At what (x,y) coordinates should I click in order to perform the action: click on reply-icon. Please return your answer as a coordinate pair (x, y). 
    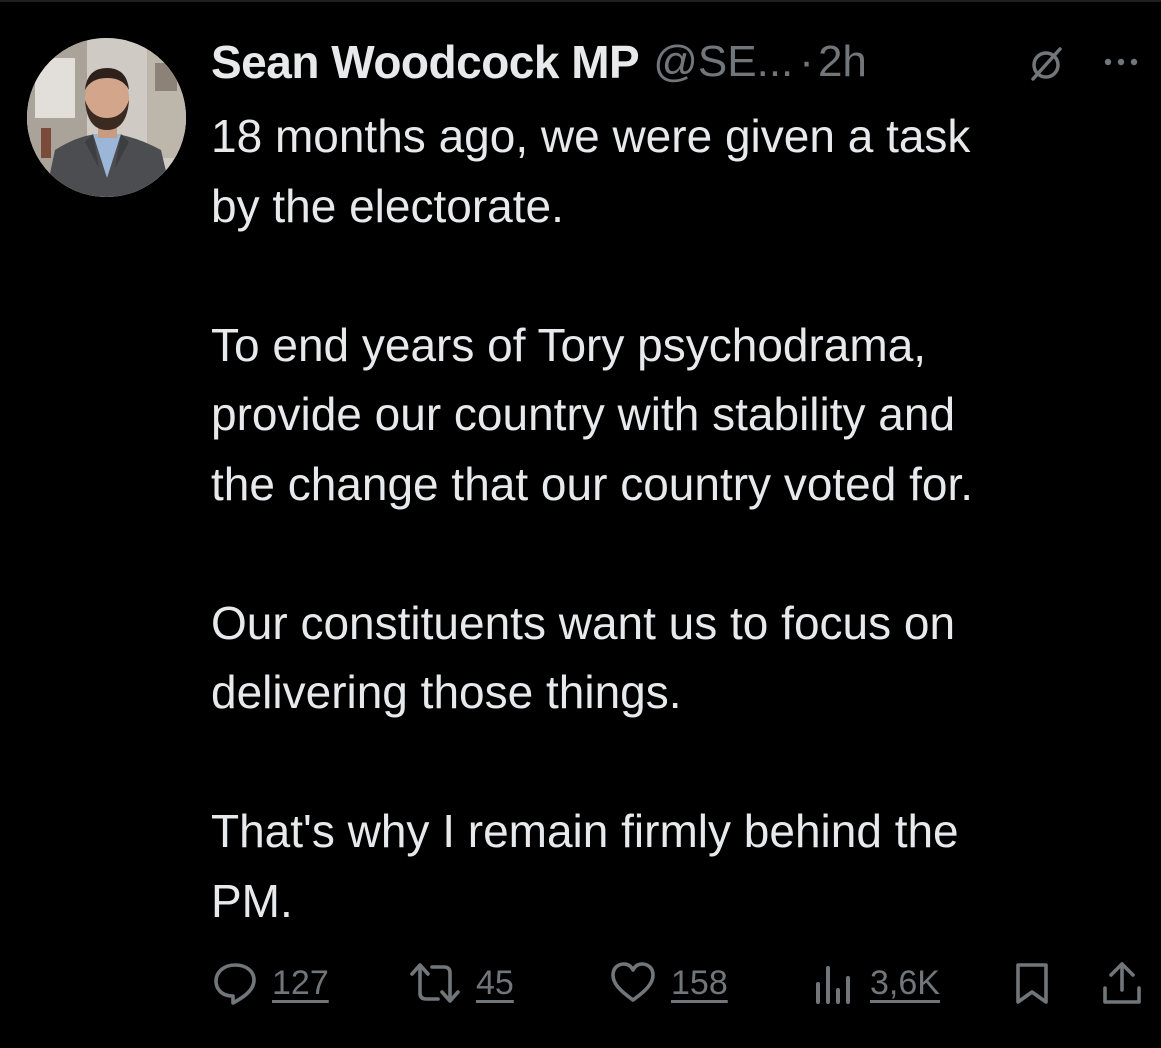
    Looking at the image, I should click on (235, 984).